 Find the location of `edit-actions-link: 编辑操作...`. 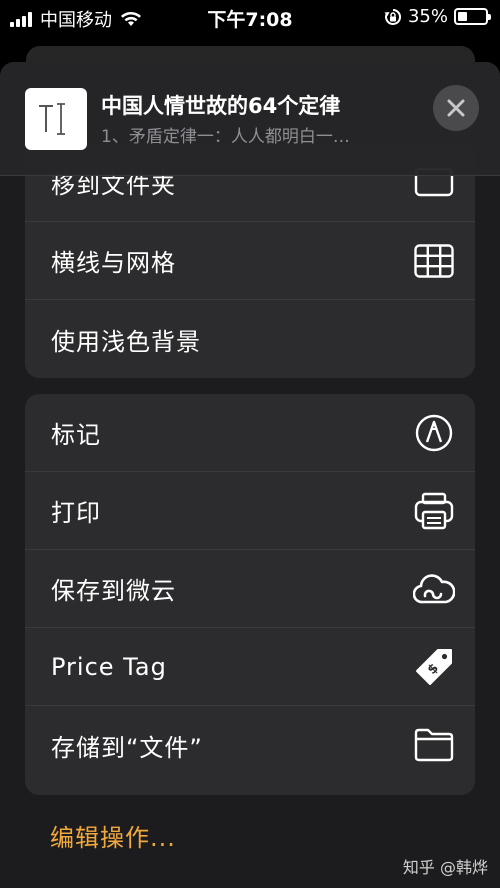

edit-actions-link: 编辑操作... is located at coordinates (113, 835).